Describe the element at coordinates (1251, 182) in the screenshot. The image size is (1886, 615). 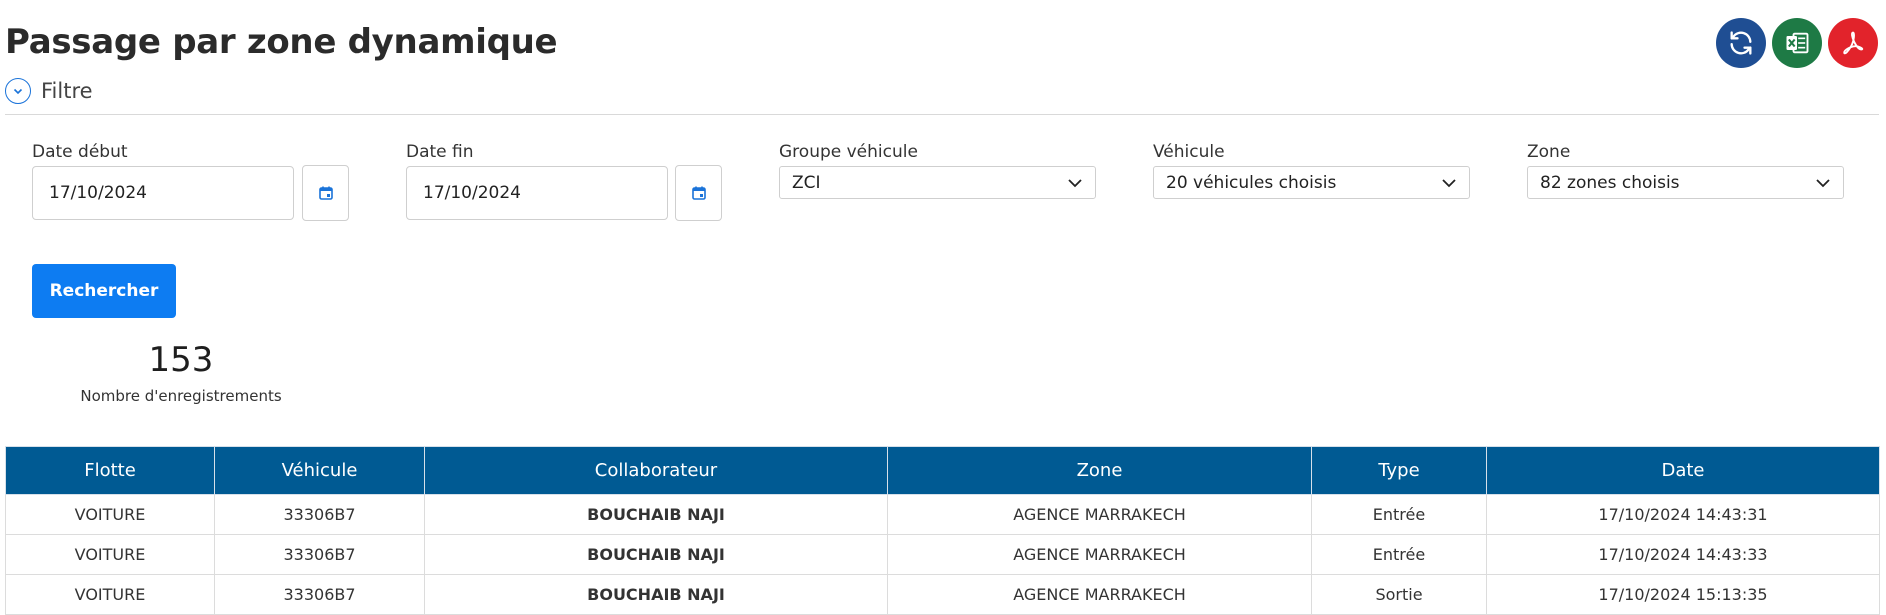
I see `vehicle-value: 20 véhicules choisis` at that location.